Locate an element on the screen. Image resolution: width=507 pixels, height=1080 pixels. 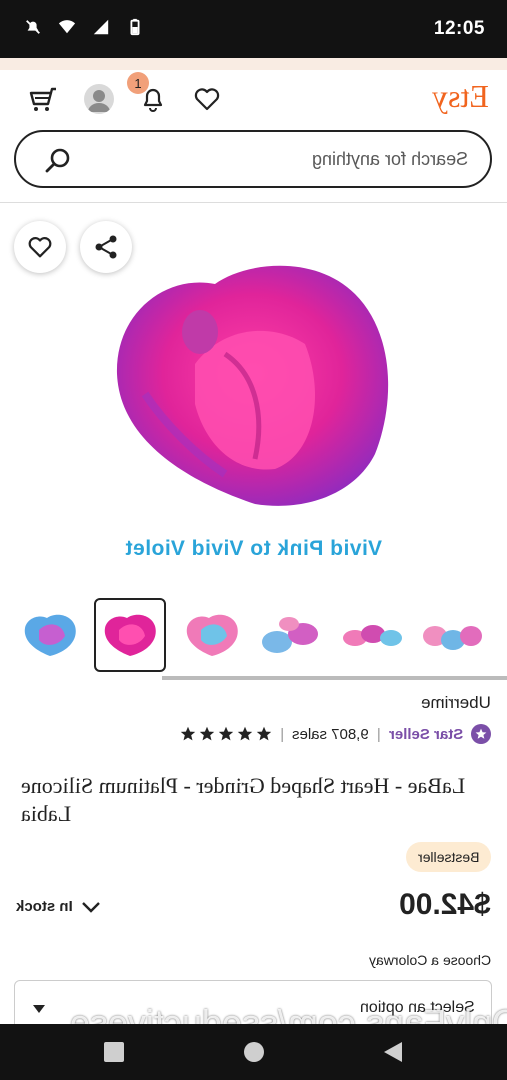
app-header: 1 Etsy is located at coordinates (253, 100).